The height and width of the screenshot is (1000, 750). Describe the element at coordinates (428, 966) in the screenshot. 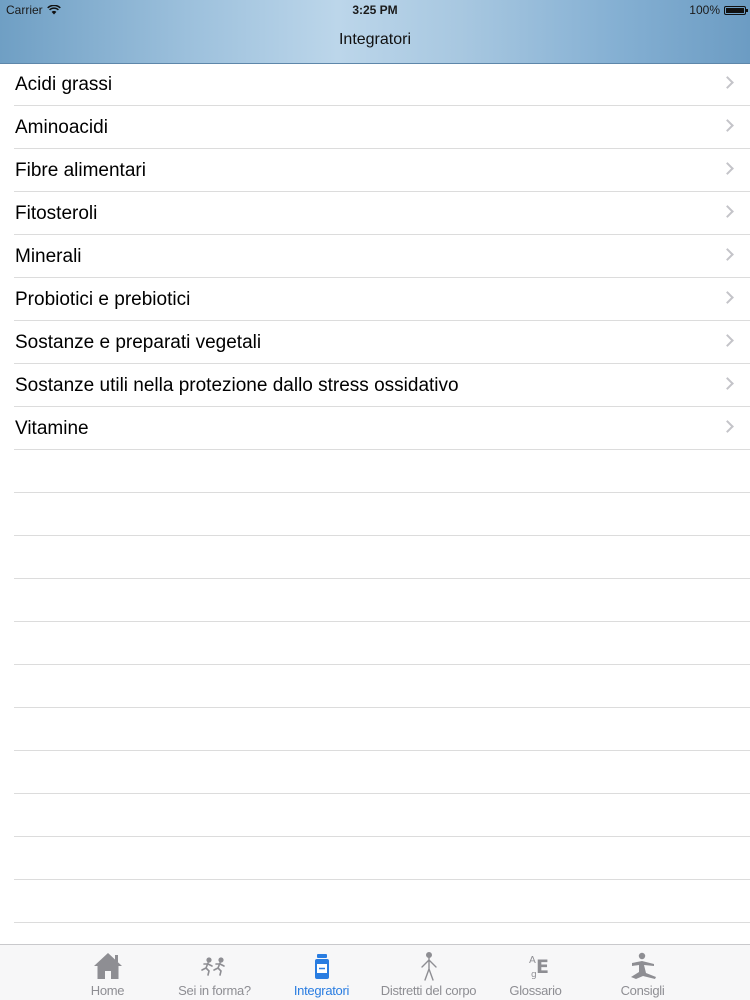

I see `human-body-icon` at that location.